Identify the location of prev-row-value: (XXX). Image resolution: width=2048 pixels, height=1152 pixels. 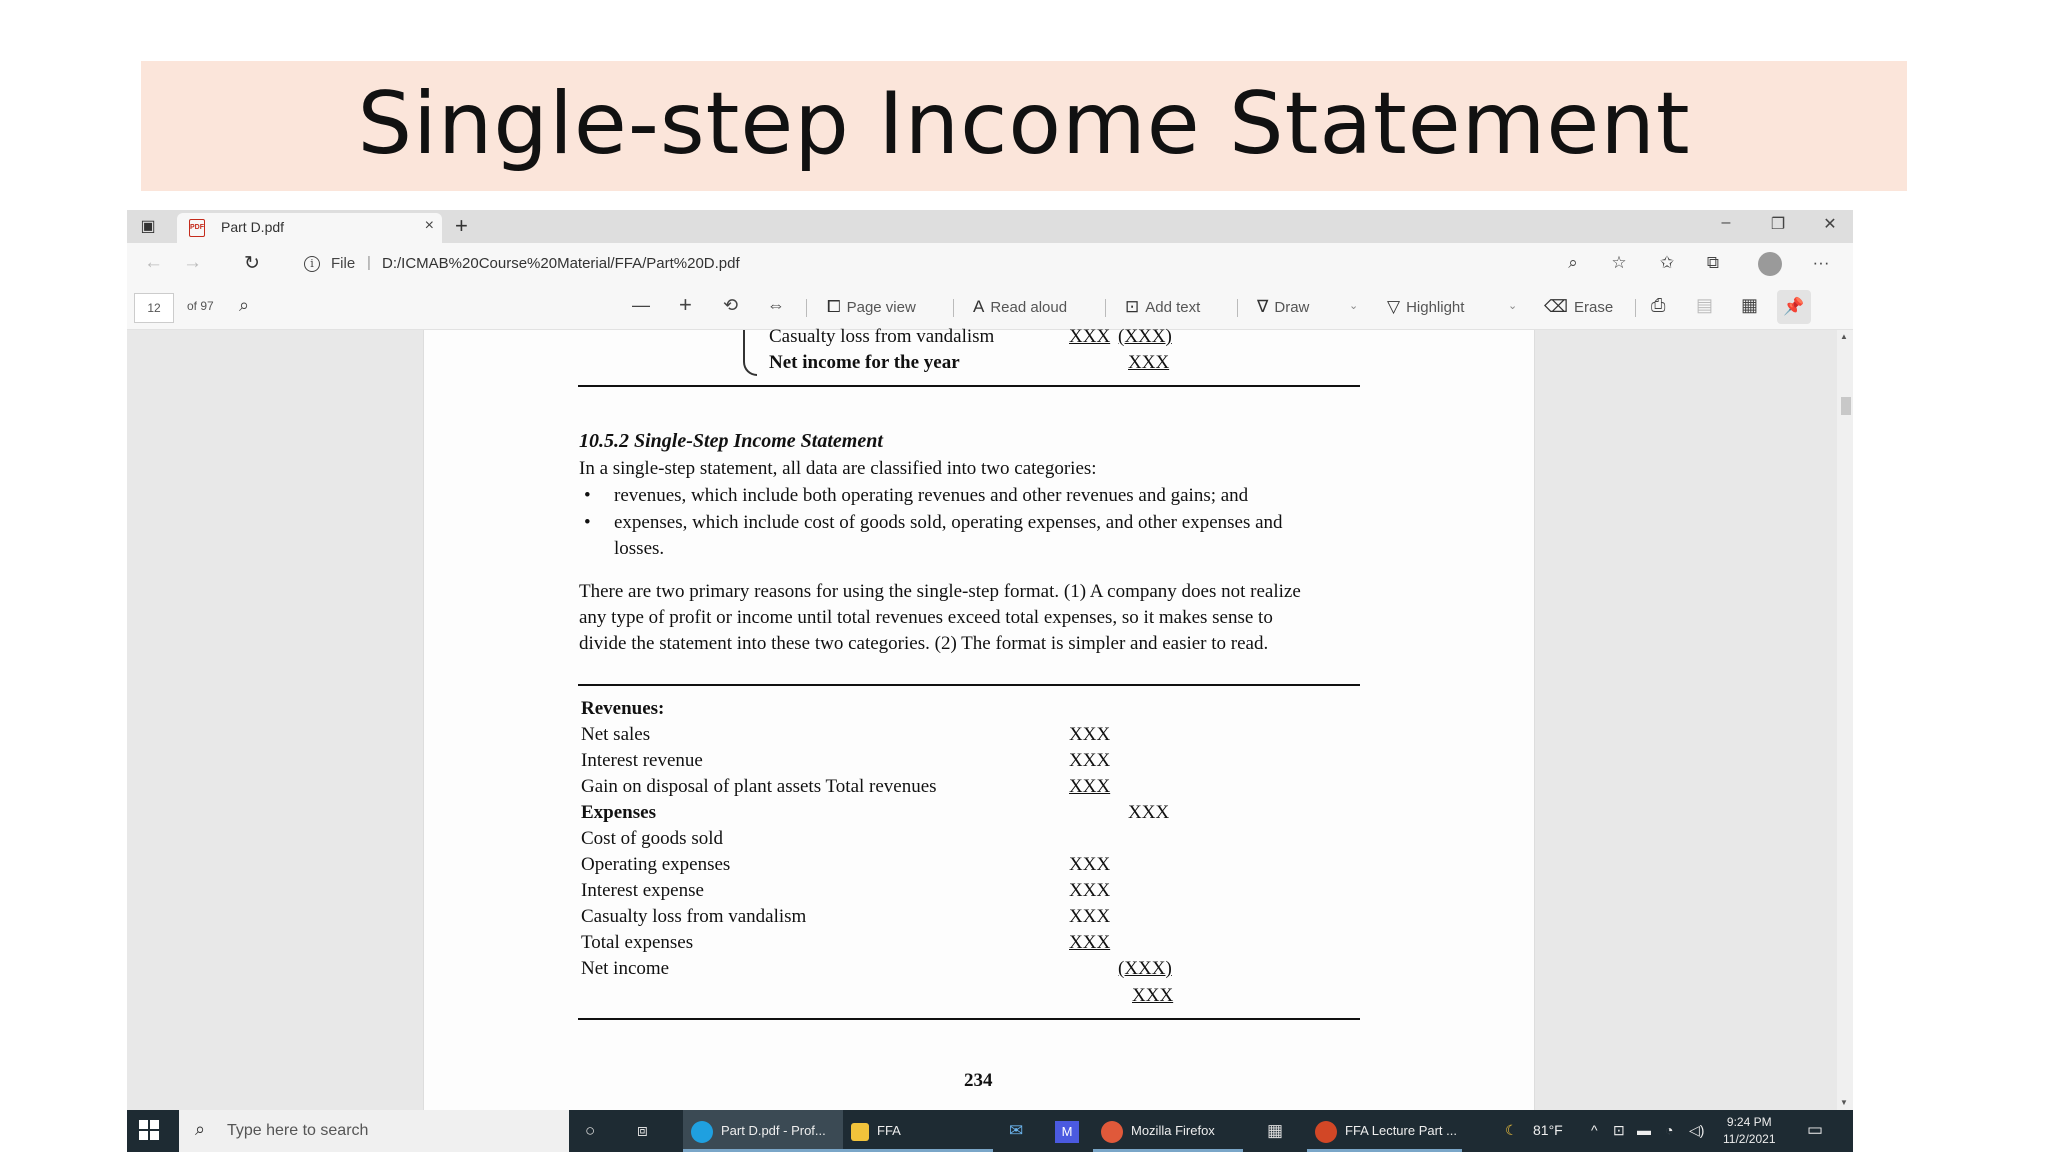
(1145, 336).